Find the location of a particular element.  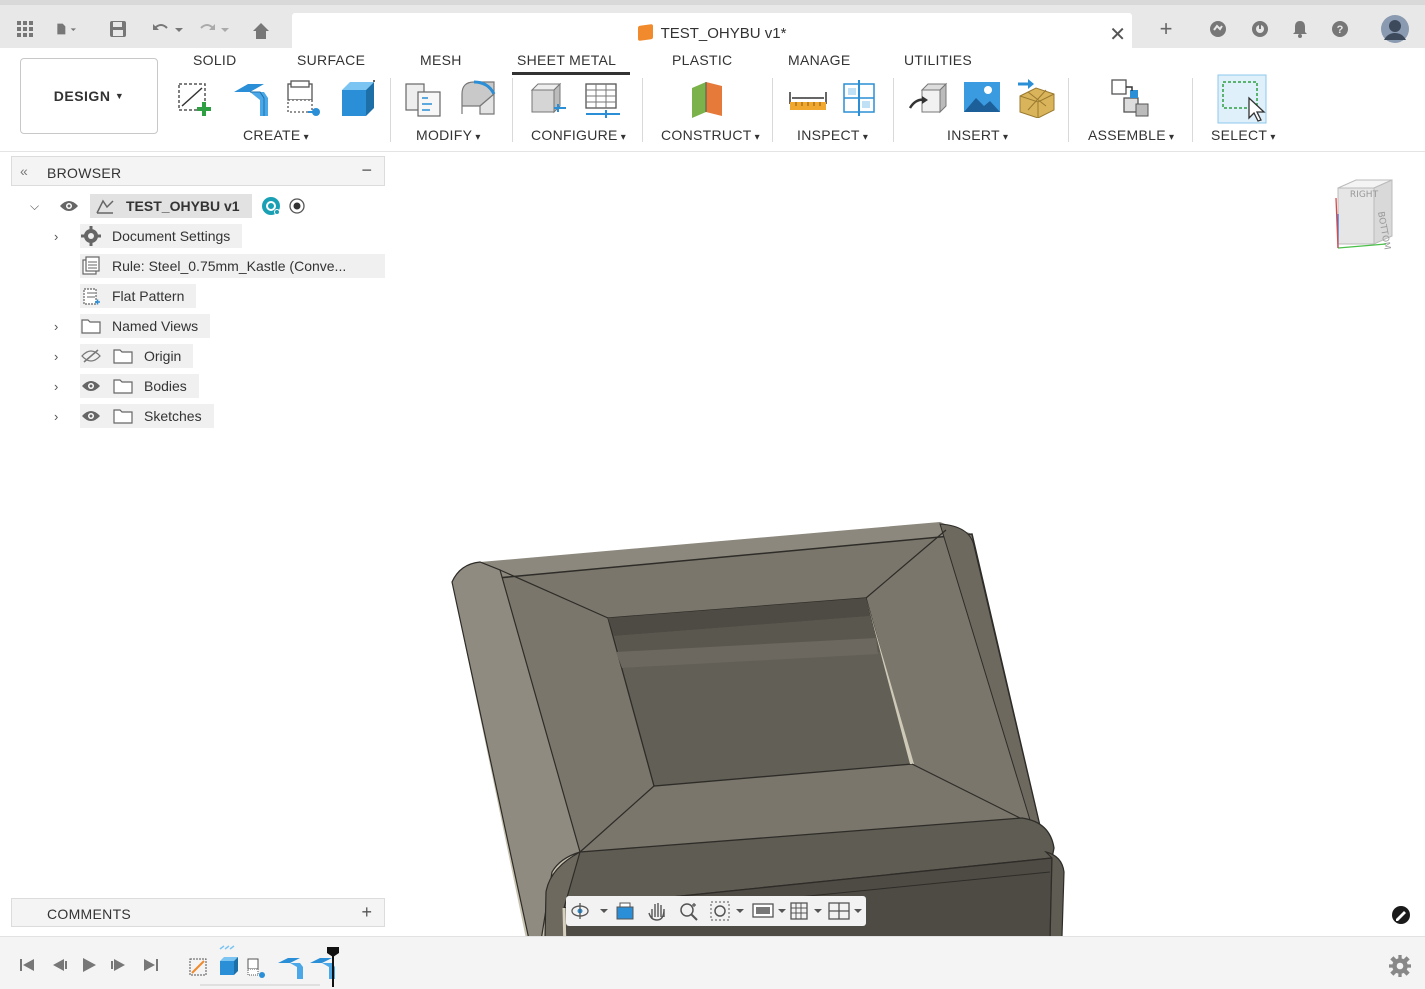

insert-derive-icon is located at coordinates (928, 98).